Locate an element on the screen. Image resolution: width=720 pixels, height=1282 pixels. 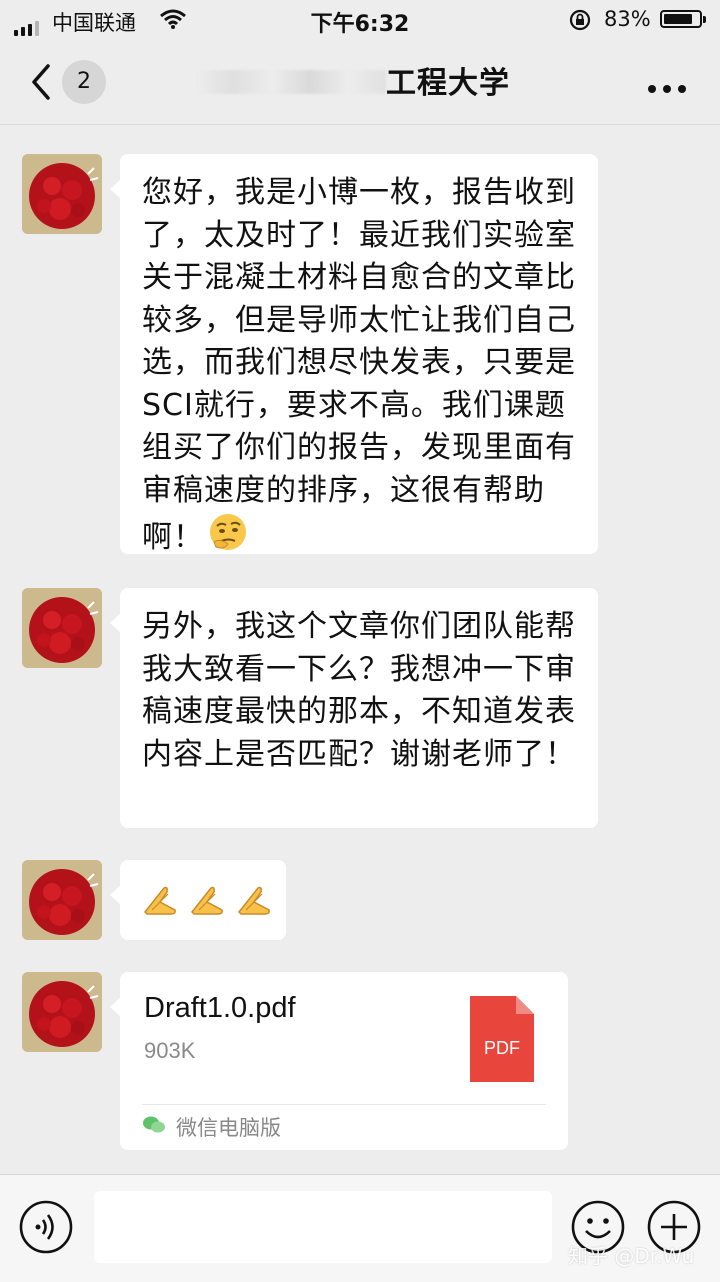
wechat-icon is located at coordinates (154, 1124).